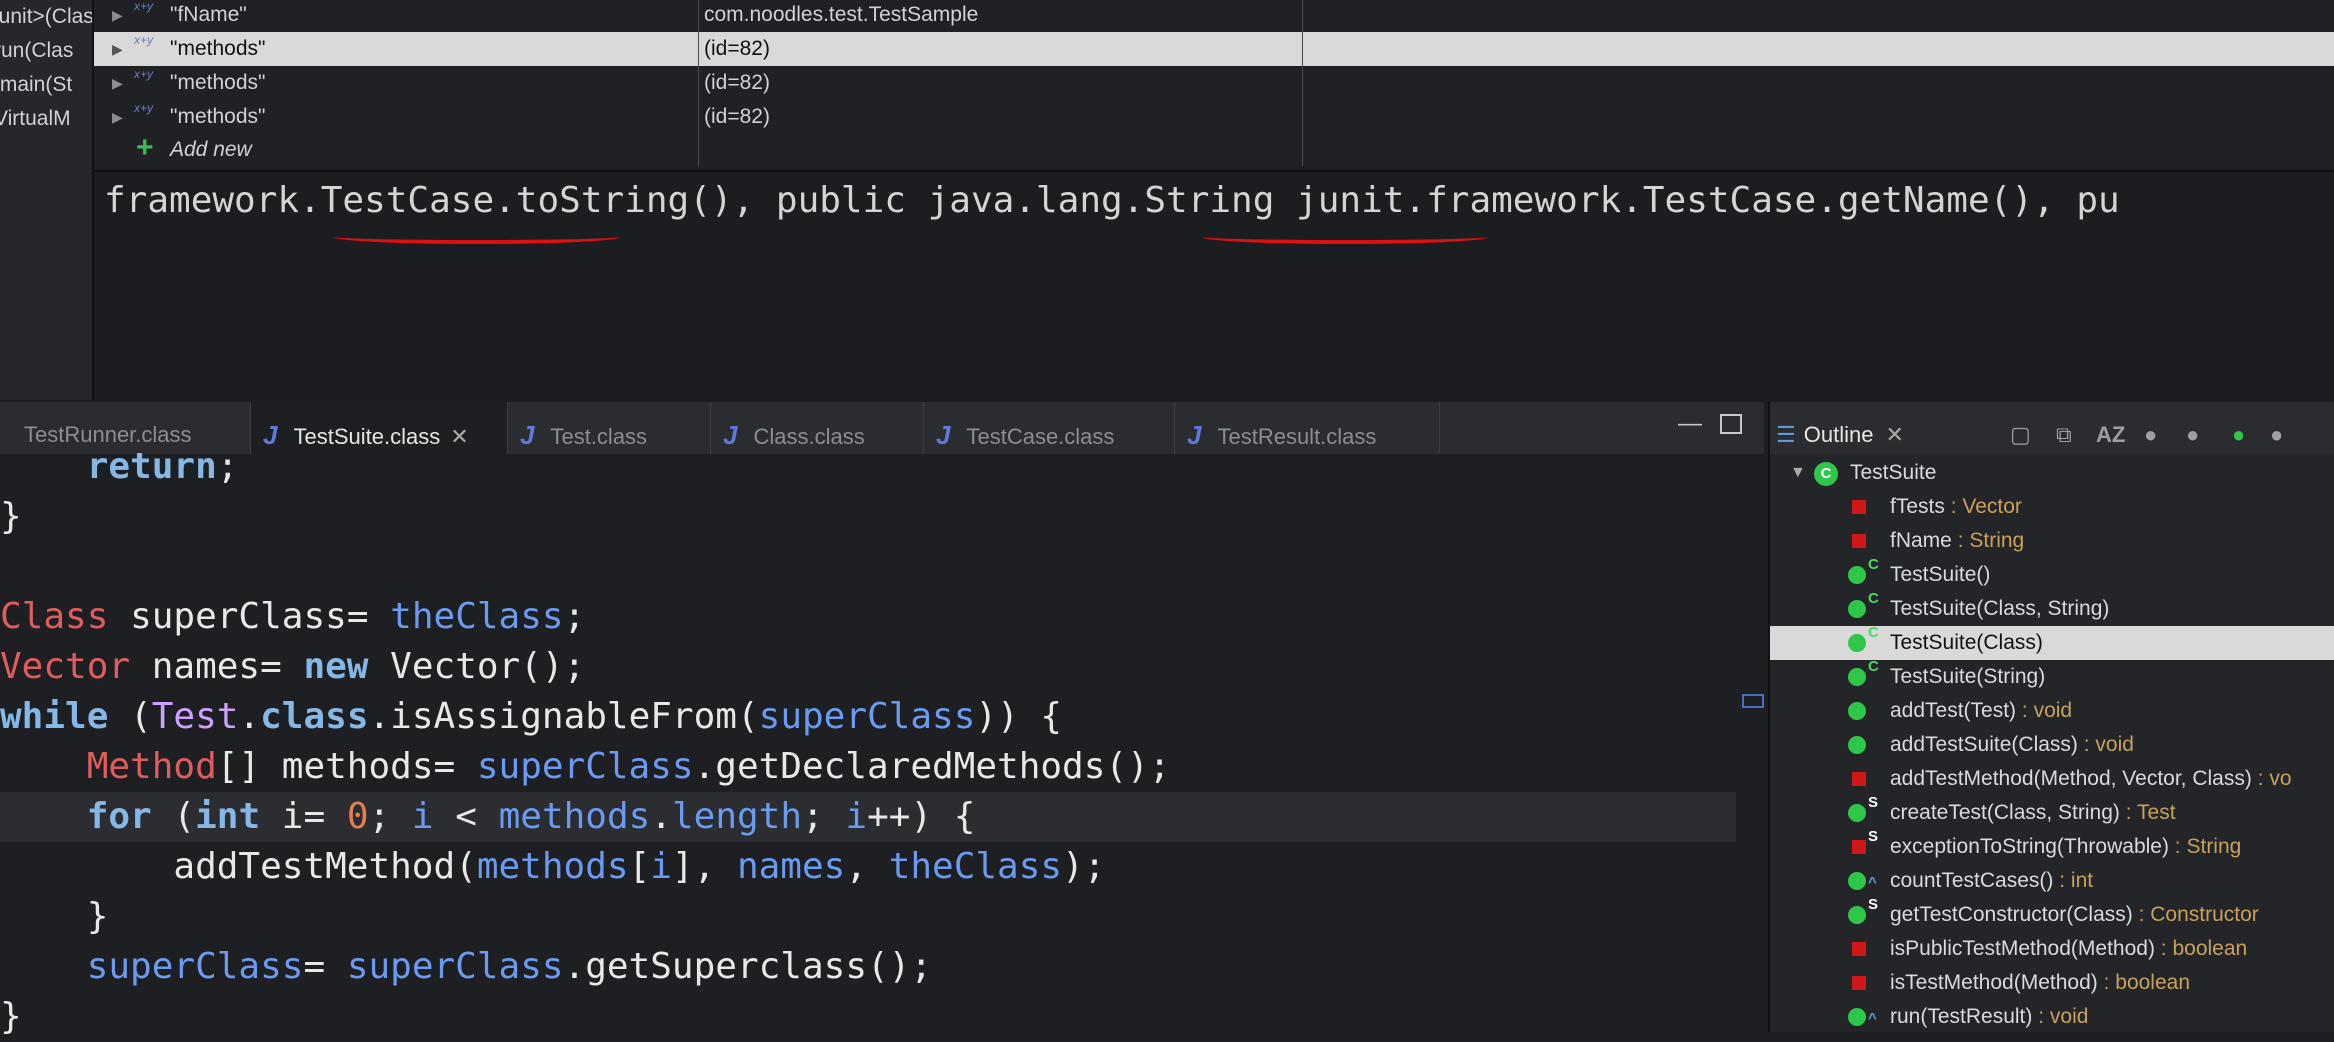 This screenshot has width=2334, height=1042. Describe the element at coordinates (1826, 474) in the screenshot. I see `class-icon: C` at that location.